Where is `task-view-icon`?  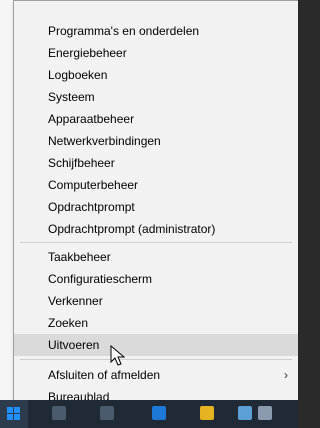
task-view-icon is located at coordinates (107, 413).